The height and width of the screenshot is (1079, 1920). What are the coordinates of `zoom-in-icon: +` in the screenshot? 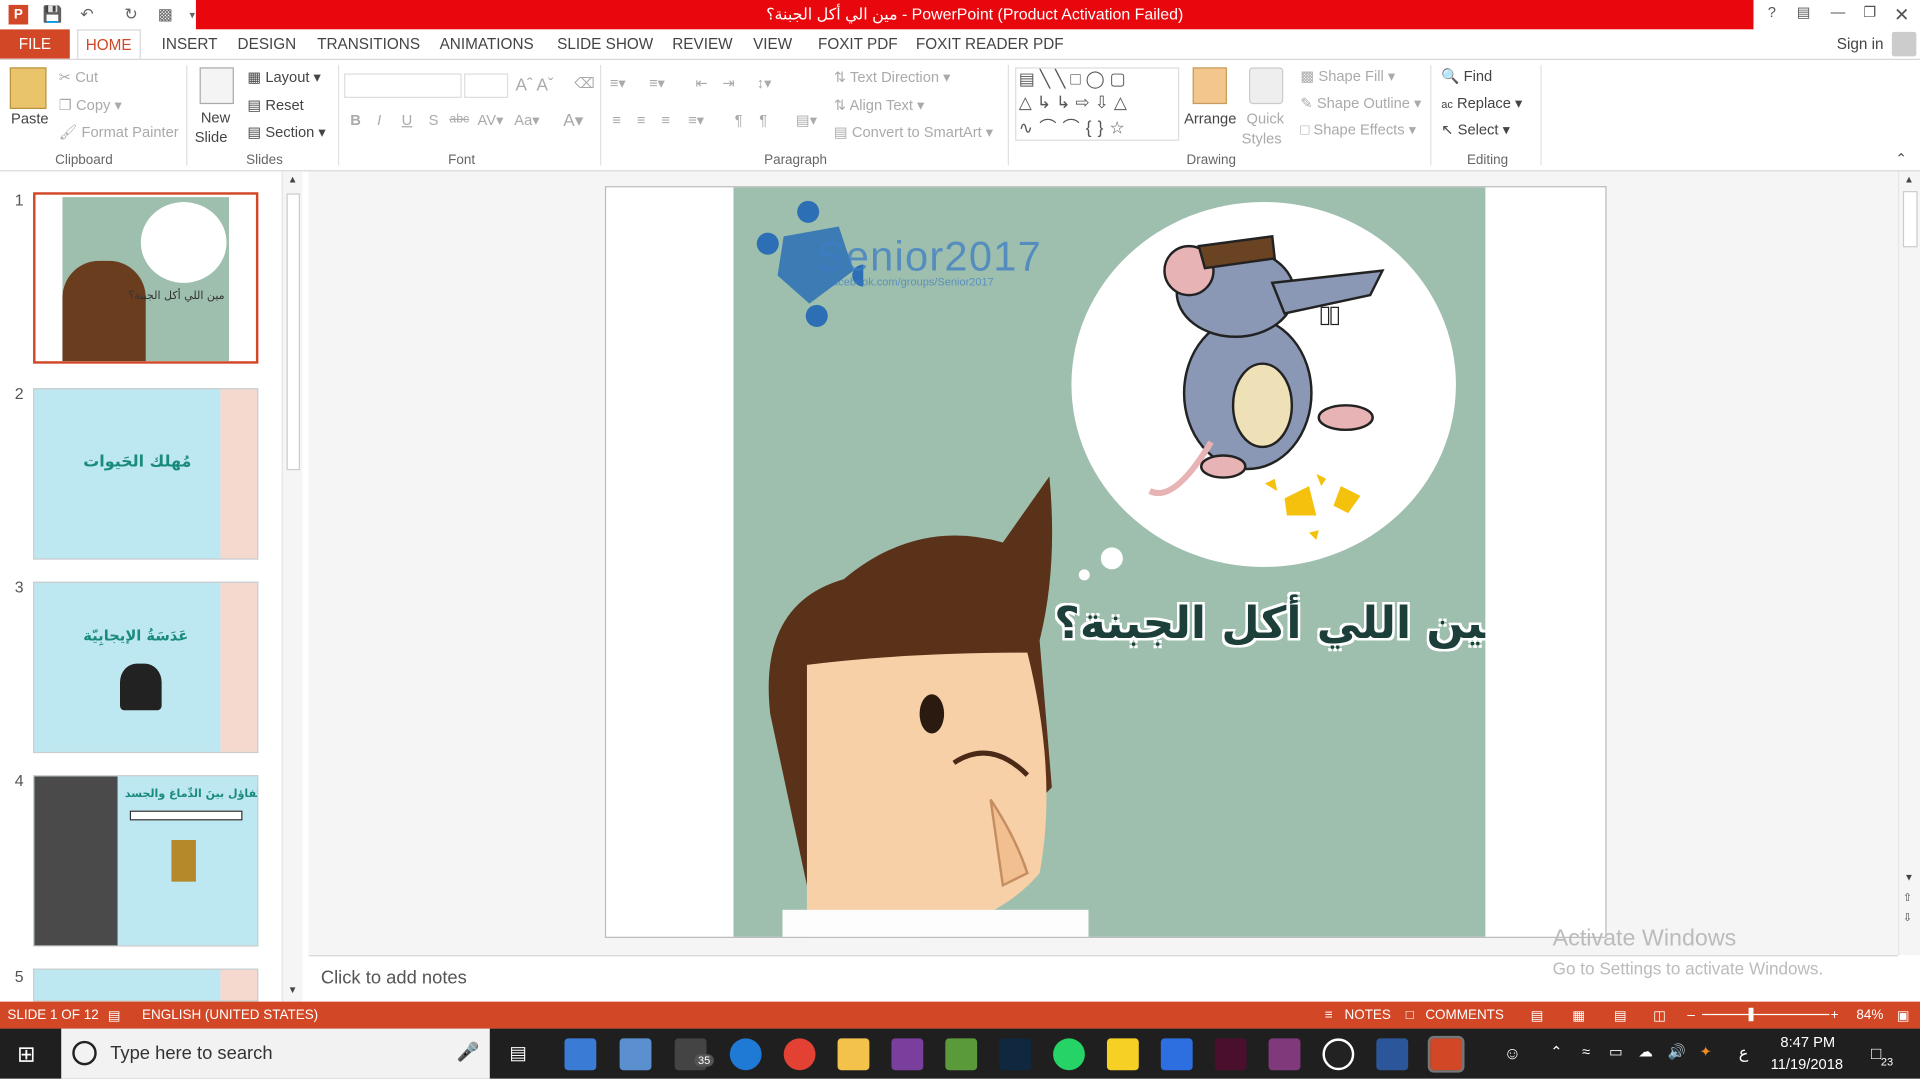 It's located at (1835, 1015).